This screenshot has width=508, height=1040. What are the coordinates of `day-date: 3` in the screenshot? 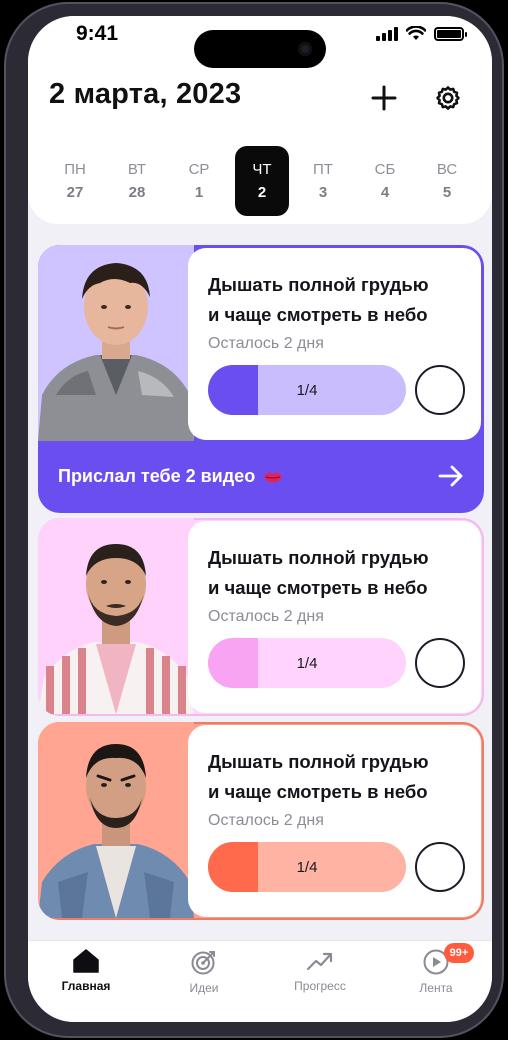 It's located at (323, 192).